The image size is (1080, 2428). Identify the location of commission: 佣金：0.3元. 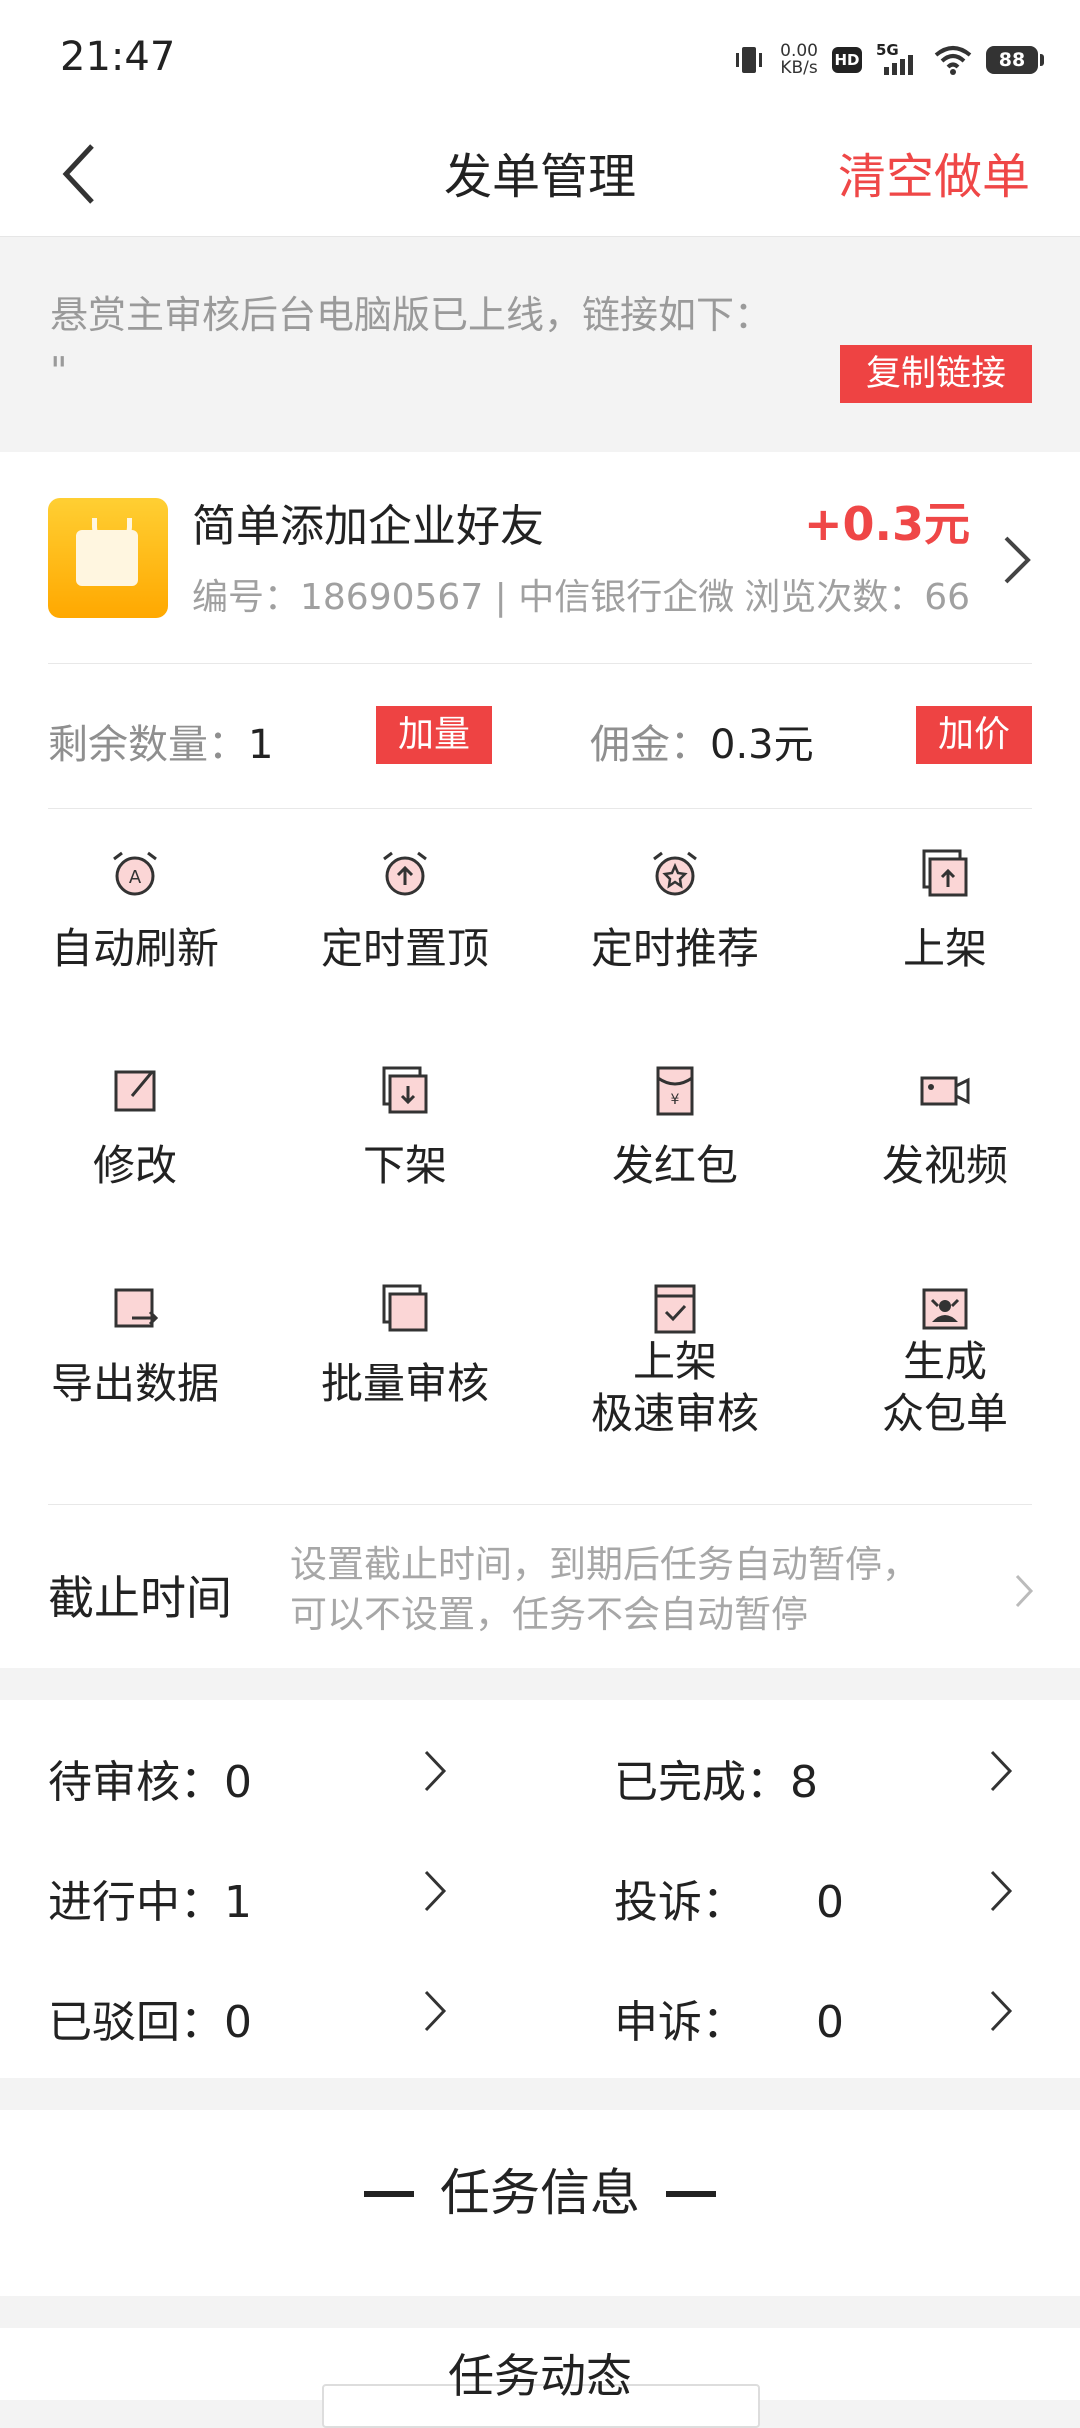
(702, 745).